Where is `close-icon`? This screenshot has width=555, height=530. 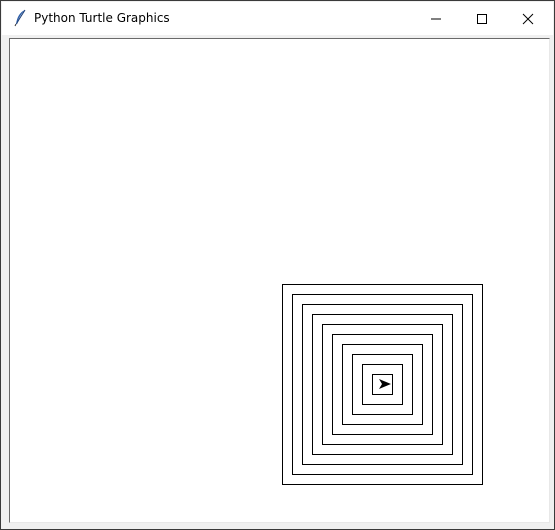
close-icon is located at coordinates (528, 18).